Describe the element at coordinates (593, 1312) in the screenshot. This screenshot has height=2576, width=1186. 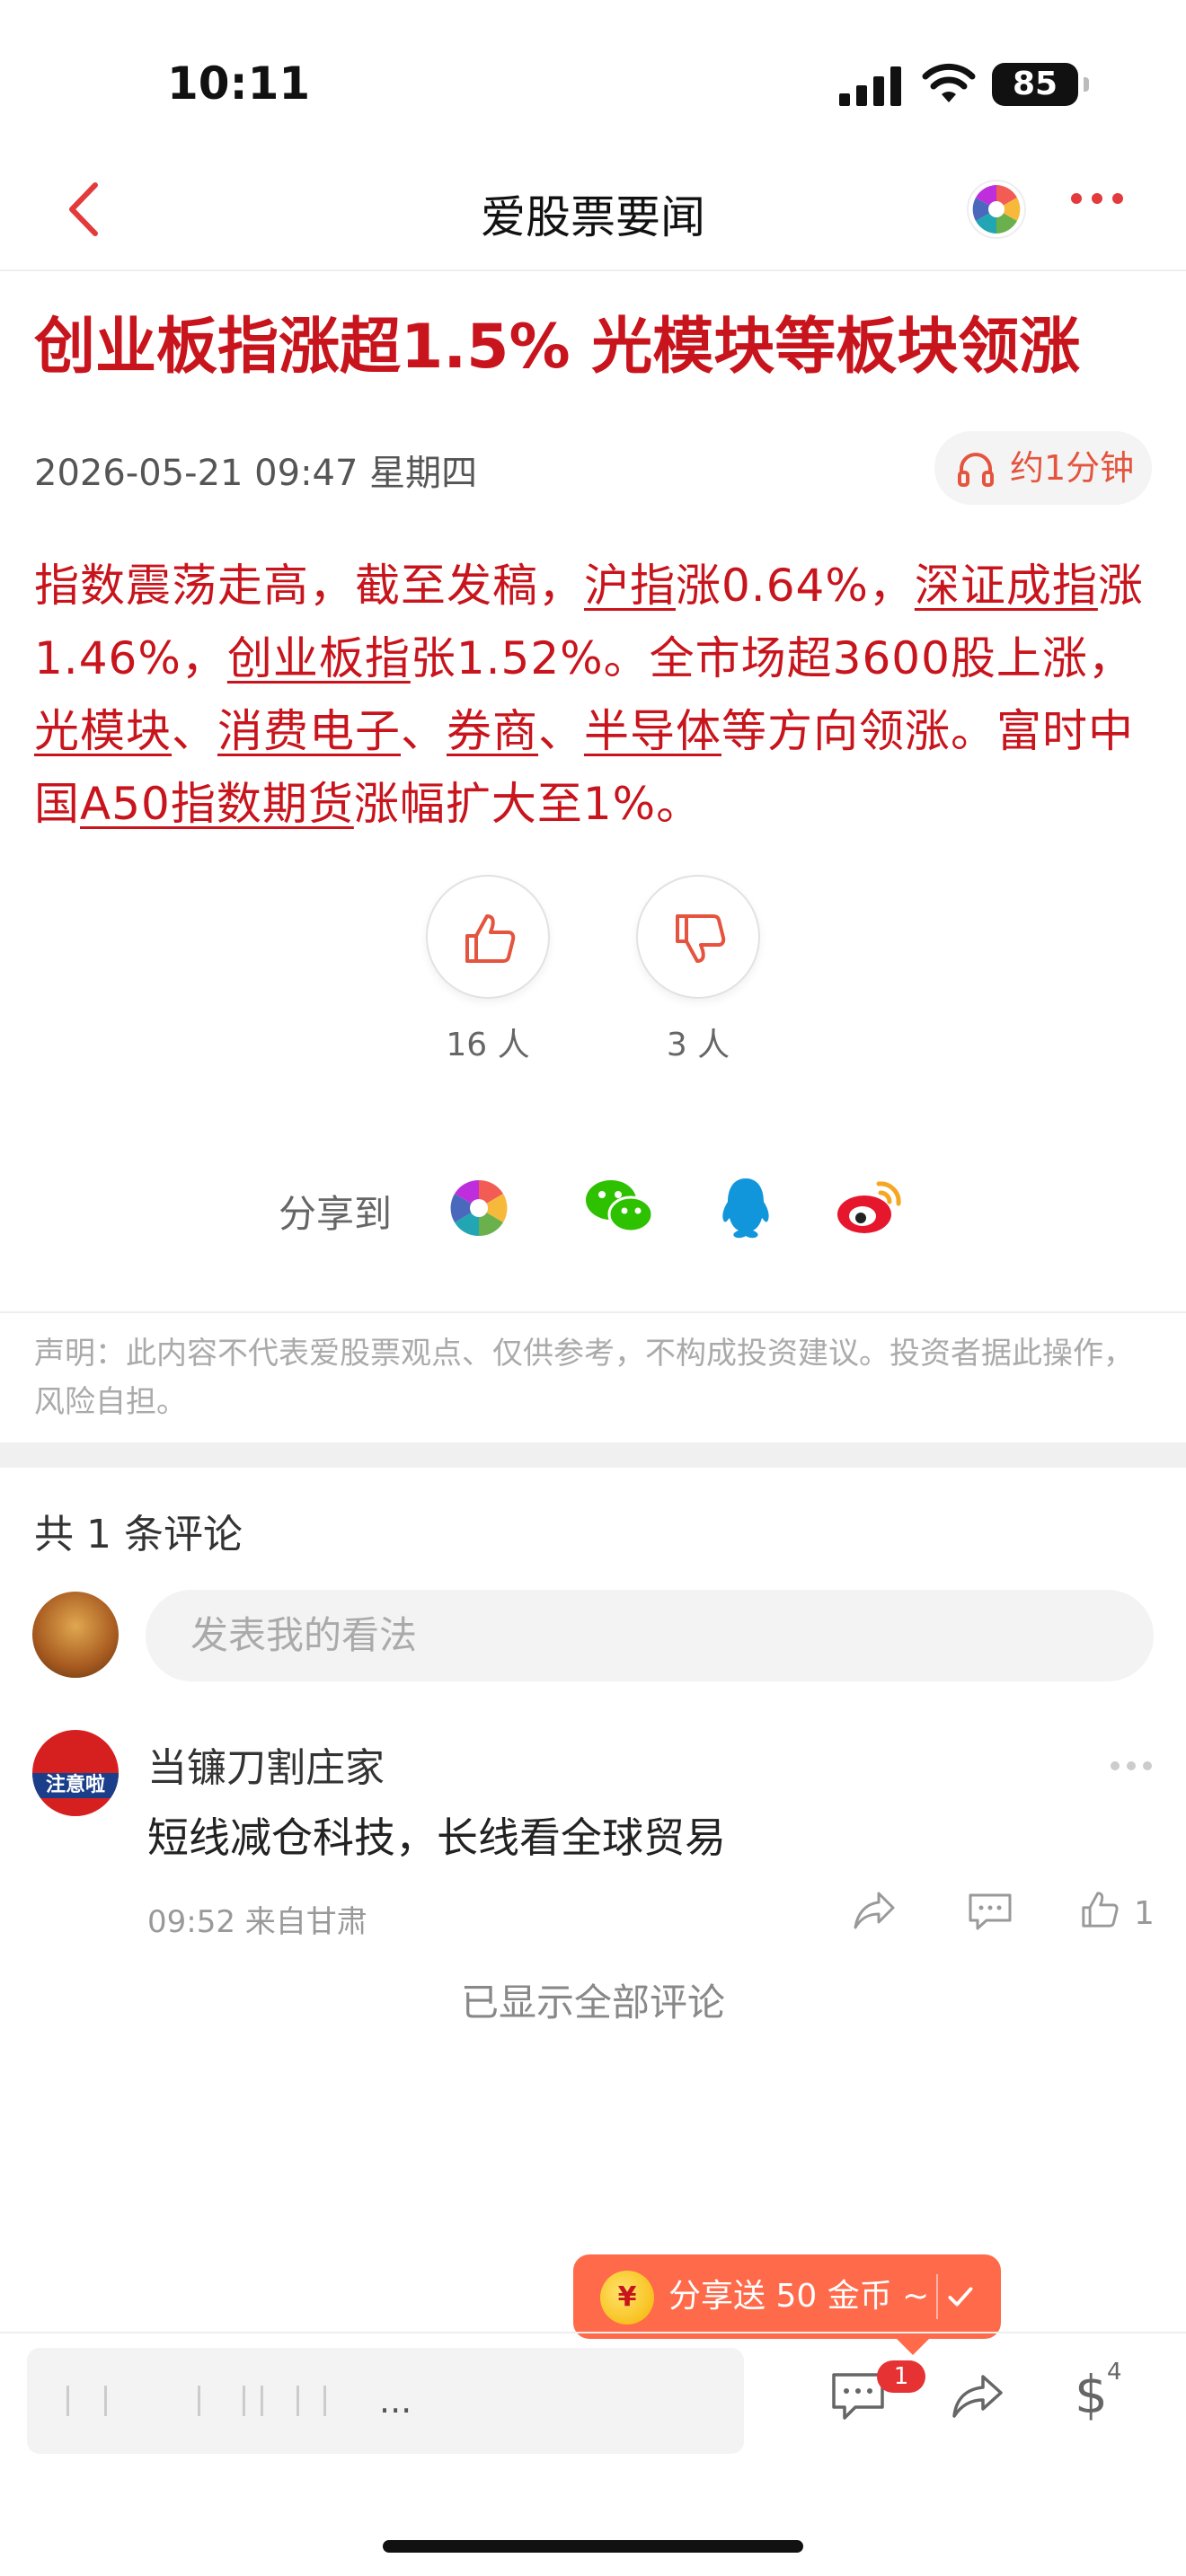
I see `disclaimer-divider` at that location.